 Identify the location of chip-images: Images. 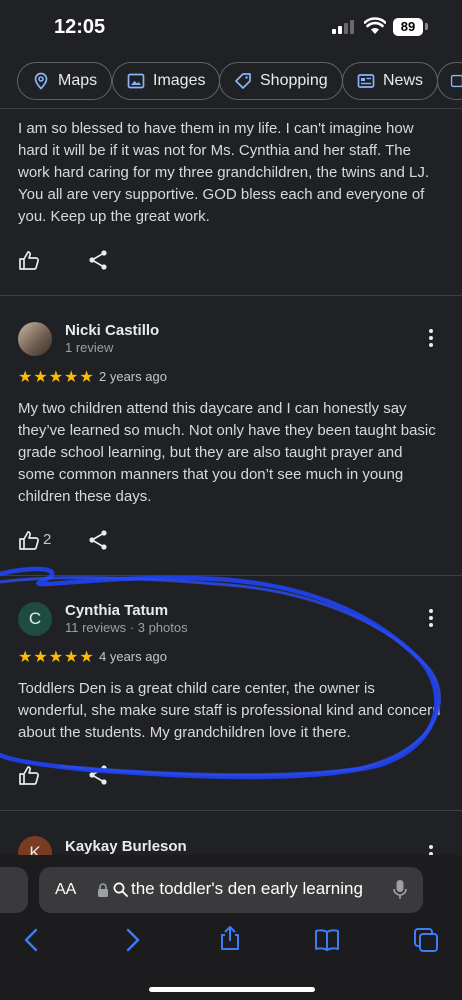
(166, 81).